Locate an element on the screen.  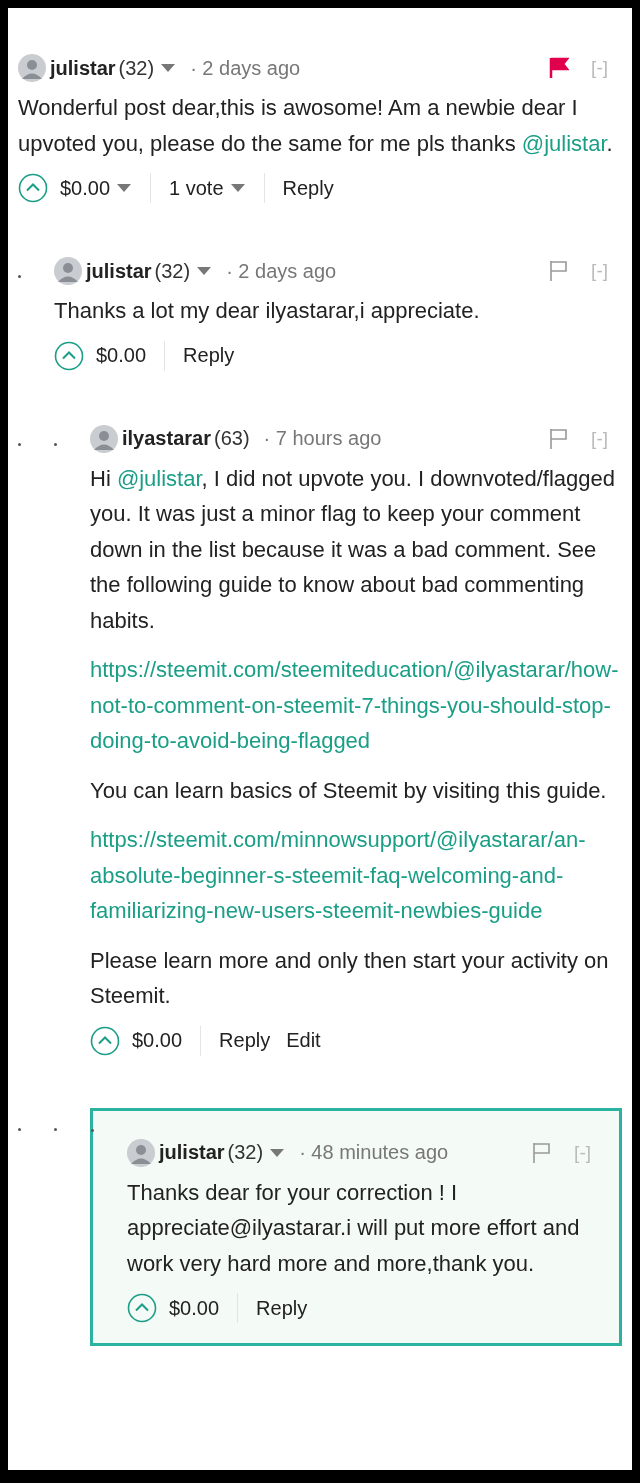
action-link: Edit is located at coordinates (303, 1040).